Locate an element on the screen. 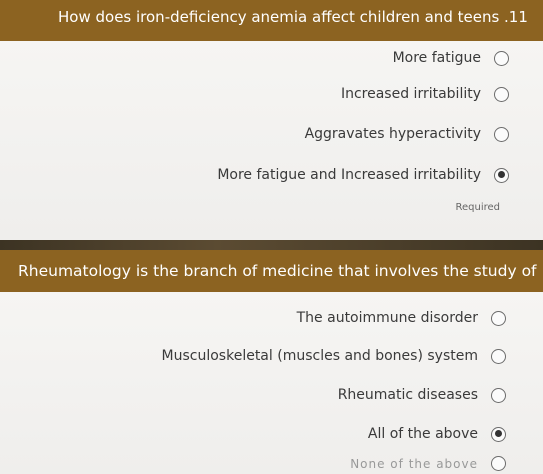  option-label: None of the above is located at coordinates (414, 463).